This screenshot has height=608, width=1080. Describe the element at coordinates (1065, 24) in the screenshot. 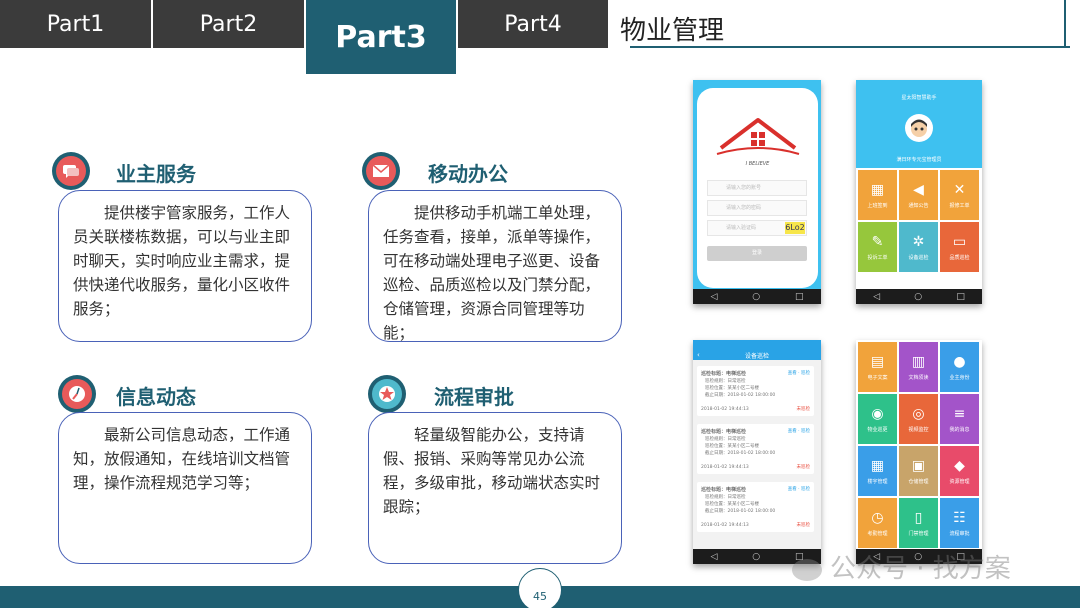

I see `title-corner-line` at that location.